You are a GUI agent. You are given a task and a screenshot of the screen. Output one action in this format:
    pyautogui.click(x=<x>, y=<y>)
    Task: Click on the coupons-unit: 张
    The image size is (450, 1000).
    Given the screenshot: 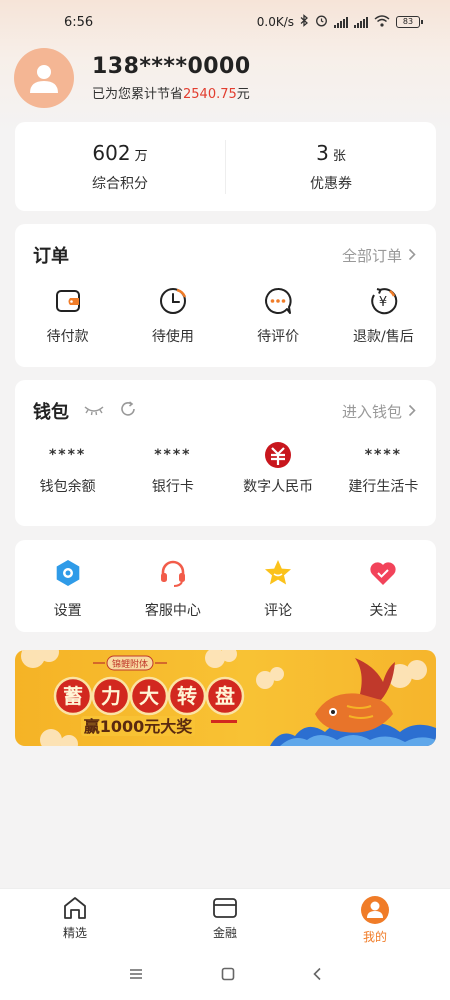 What is the action you would take?
    pyautogui.click(x=339, y=156)
    